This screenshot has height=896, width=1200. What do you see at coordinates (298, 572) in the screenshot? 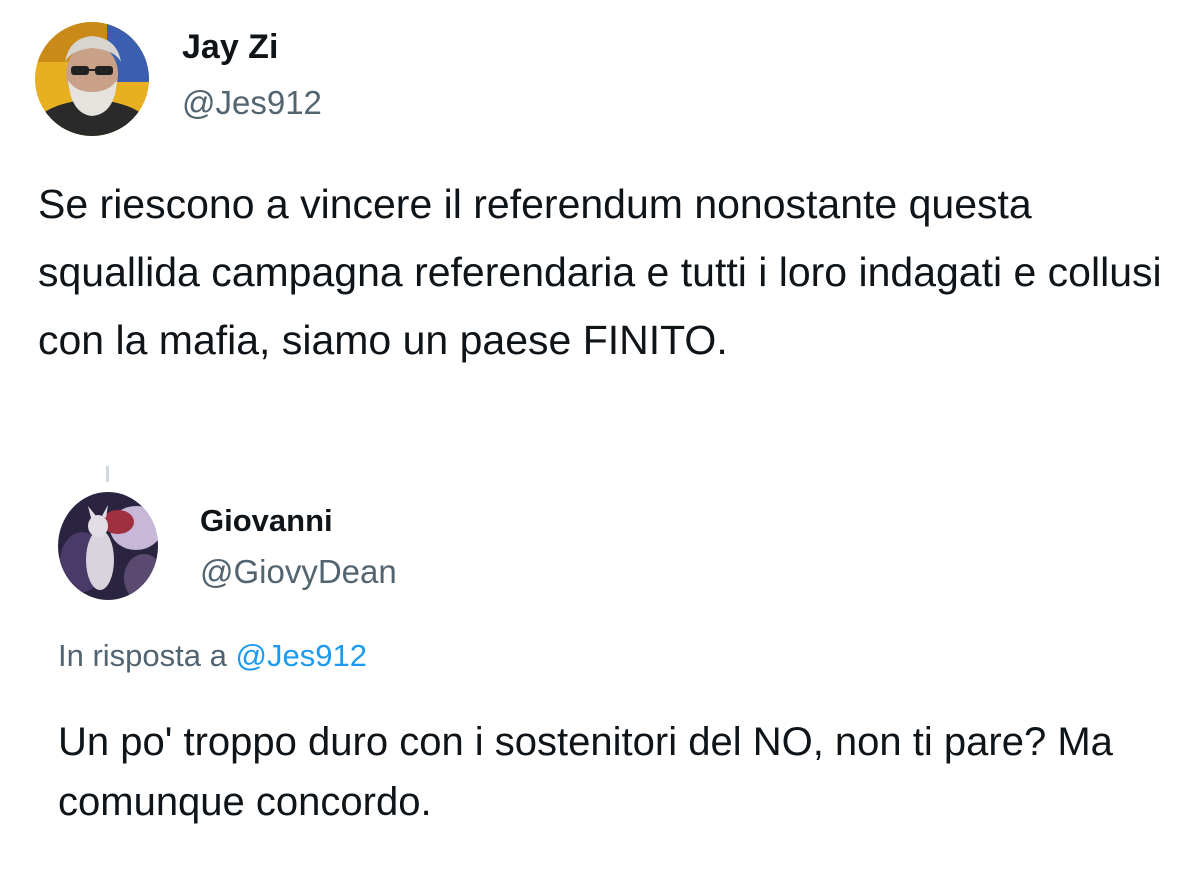
I see `reply-author-handle: @GiovyDean` at bounding box center [298, 572].